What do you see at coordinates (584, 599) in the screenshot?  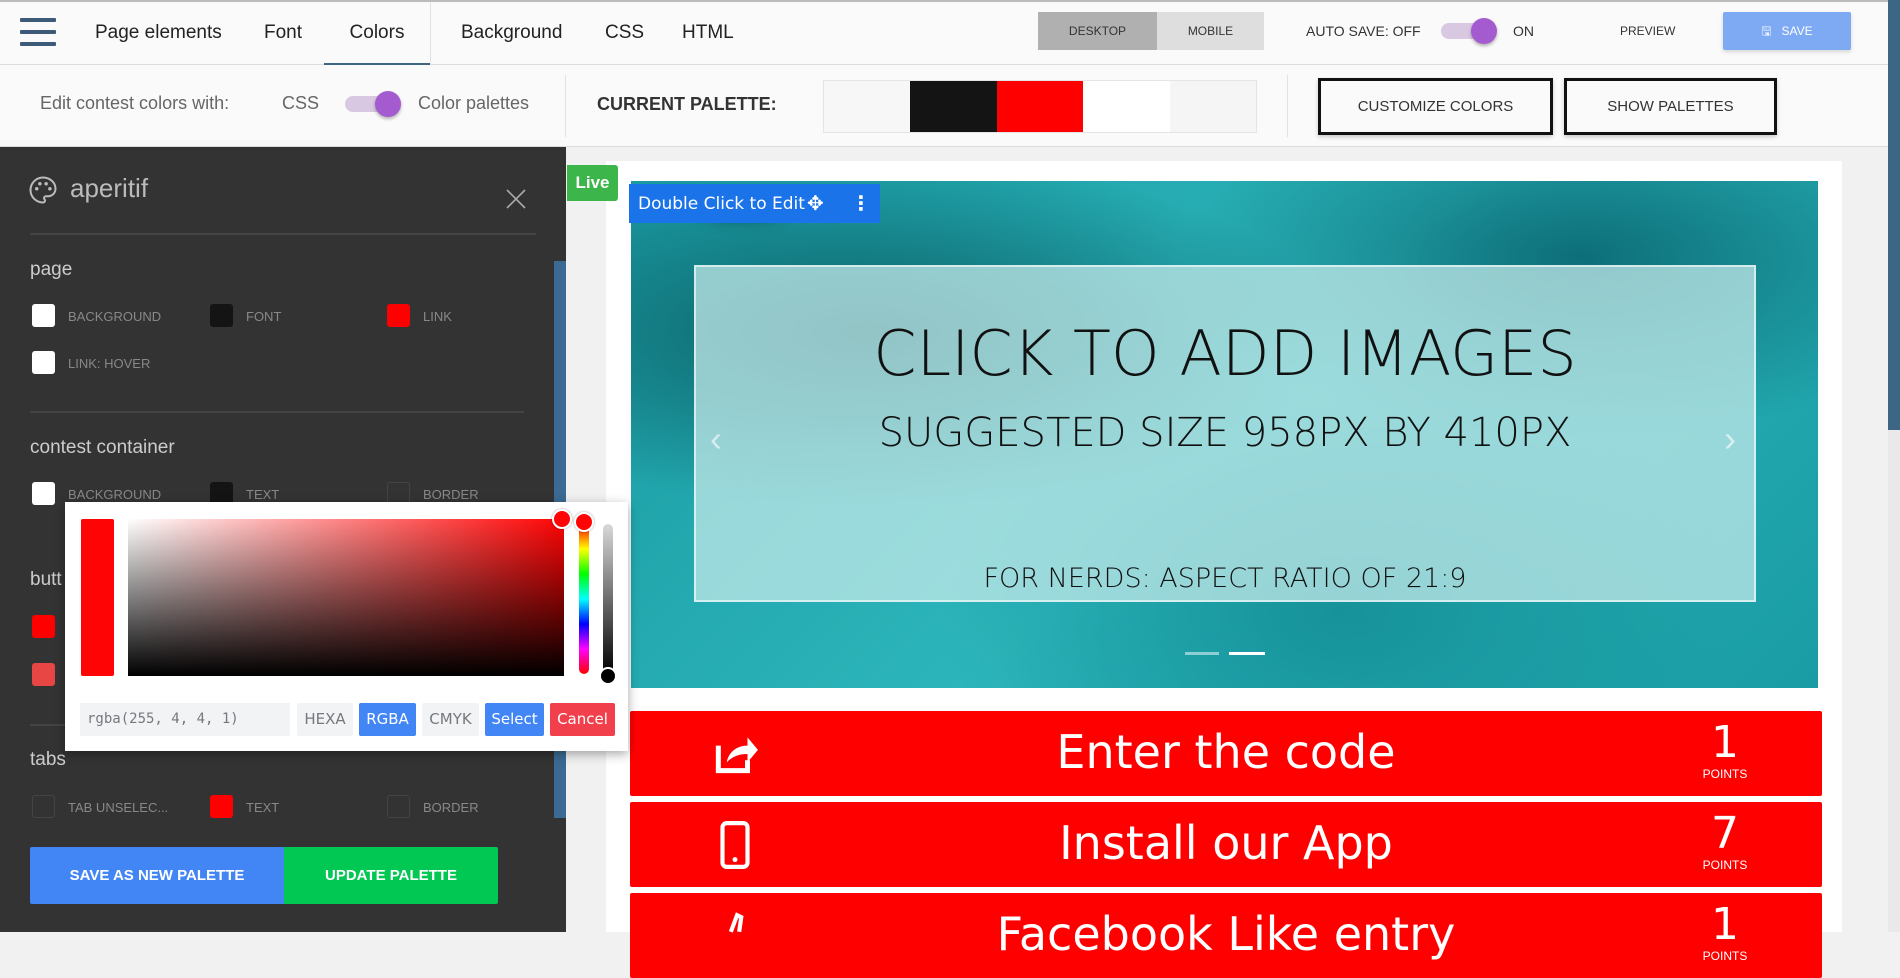 I see `hue-slider` at bounding box center [584, 599].